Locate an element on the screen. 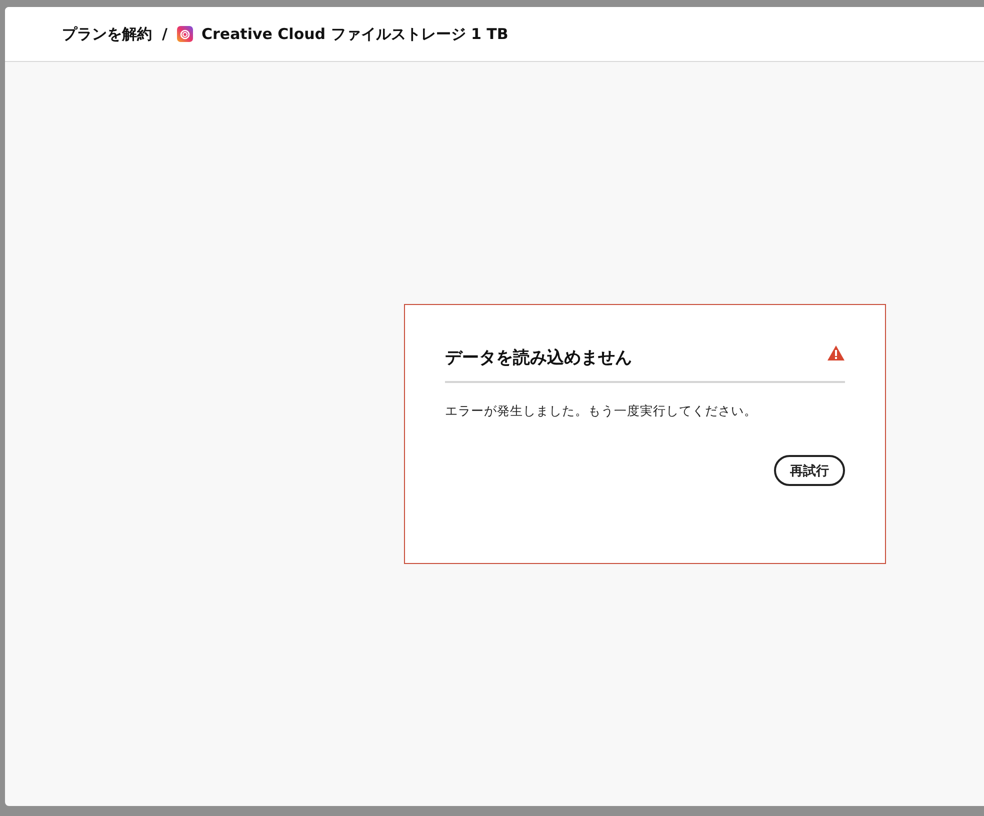 The width and height of the screenshot is (984, 816). error-message: エラーが発生しました。もう一度実行してください。 is located at coordinates (601, 411).